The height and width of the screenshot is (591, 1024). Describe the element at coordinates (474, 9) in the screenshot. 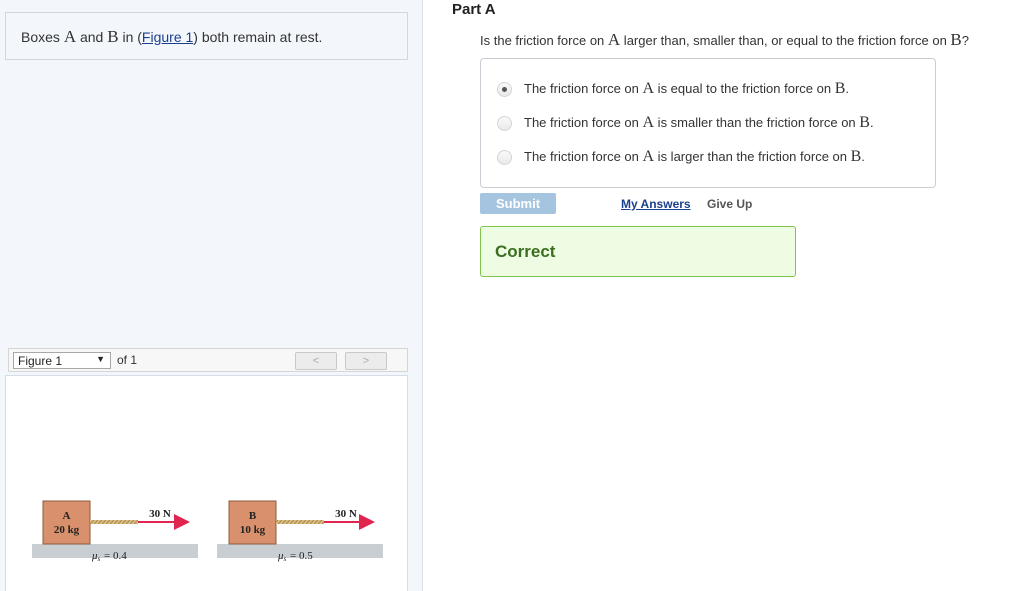

I see `part-title: Part A` at that location.